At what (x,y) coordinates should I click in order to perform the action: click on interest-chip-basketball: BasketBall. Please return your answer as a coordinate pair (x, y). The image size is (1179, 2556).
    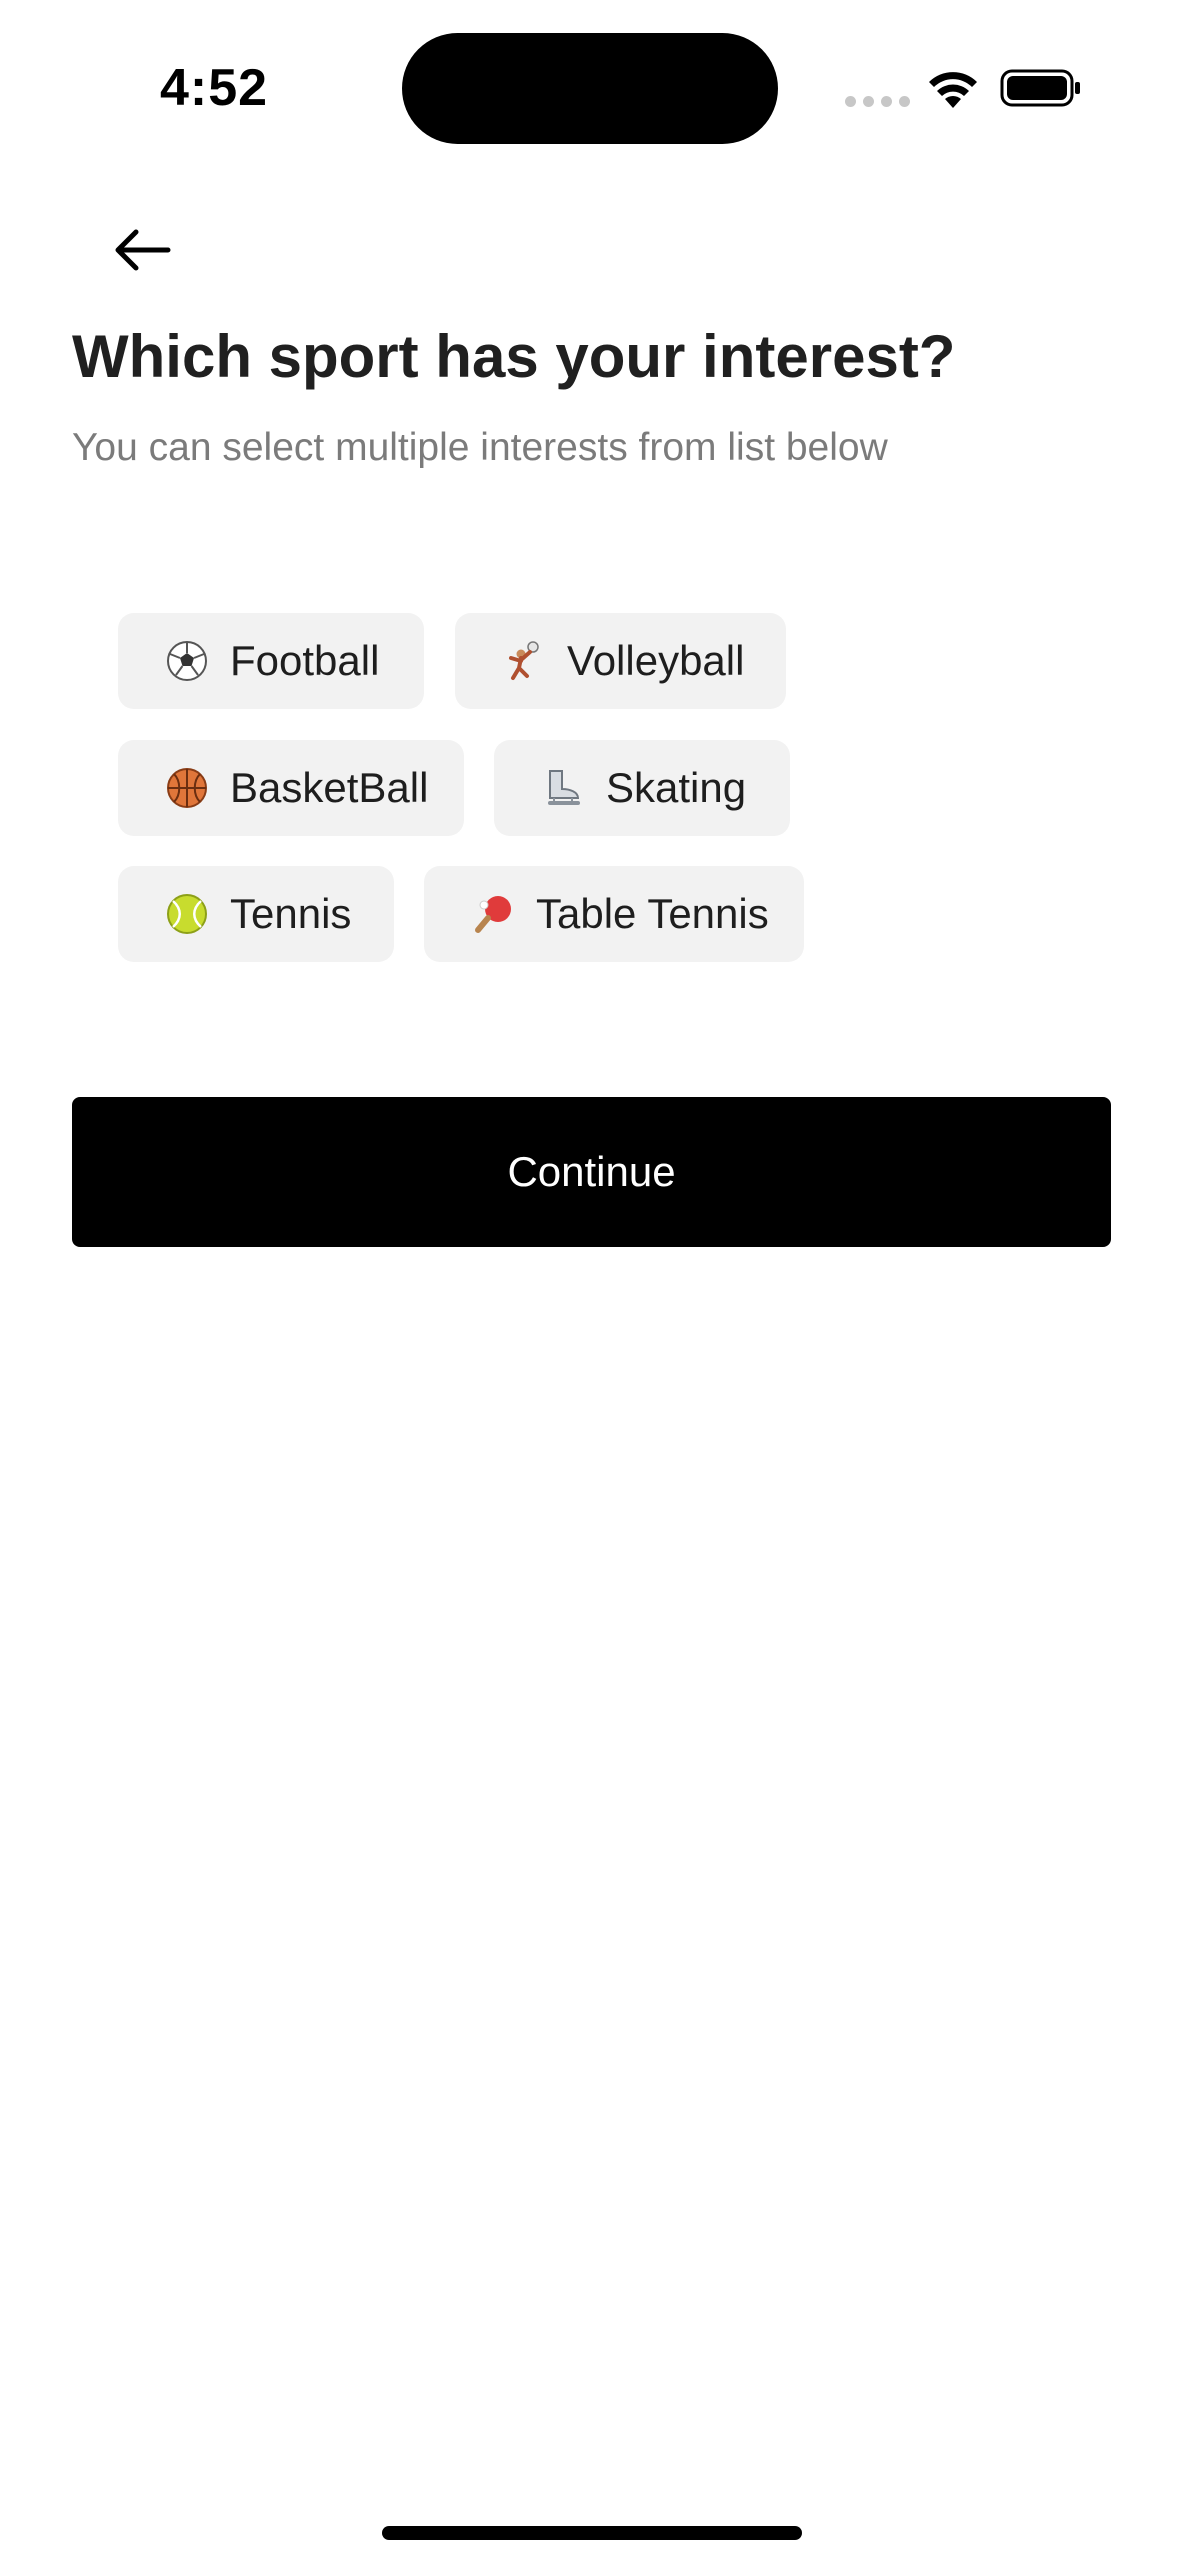
    Looking at the image, I should click on (291, 788).